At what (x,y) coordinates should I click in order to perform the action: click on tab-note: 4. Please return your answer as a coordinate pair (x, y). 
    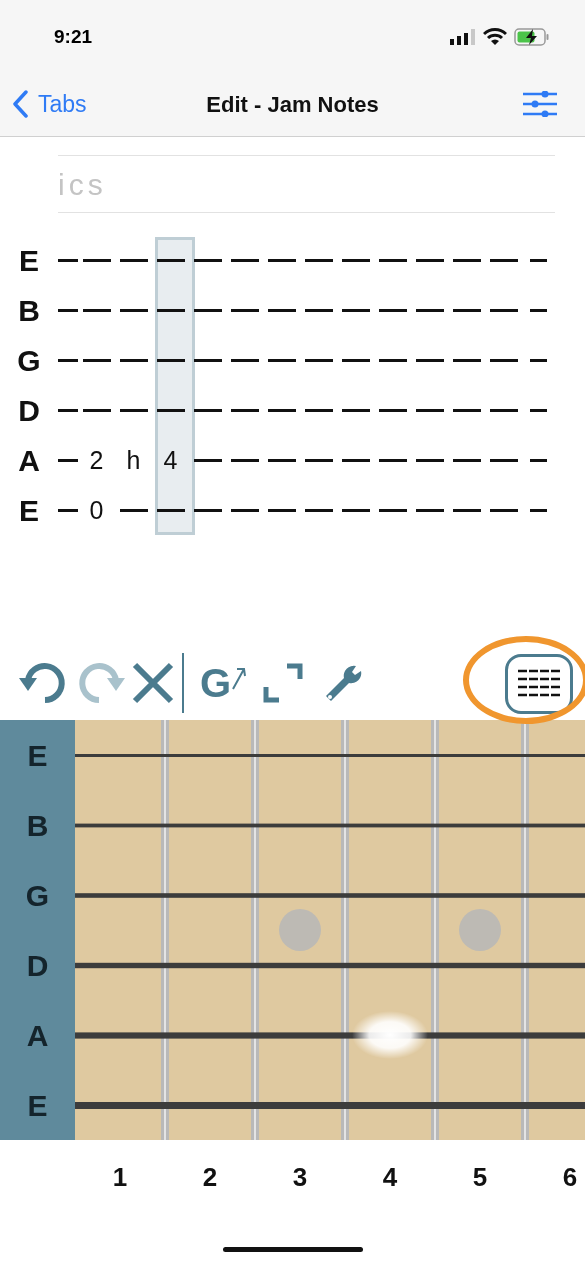
    Looking at the image, I should click on (170, 460).